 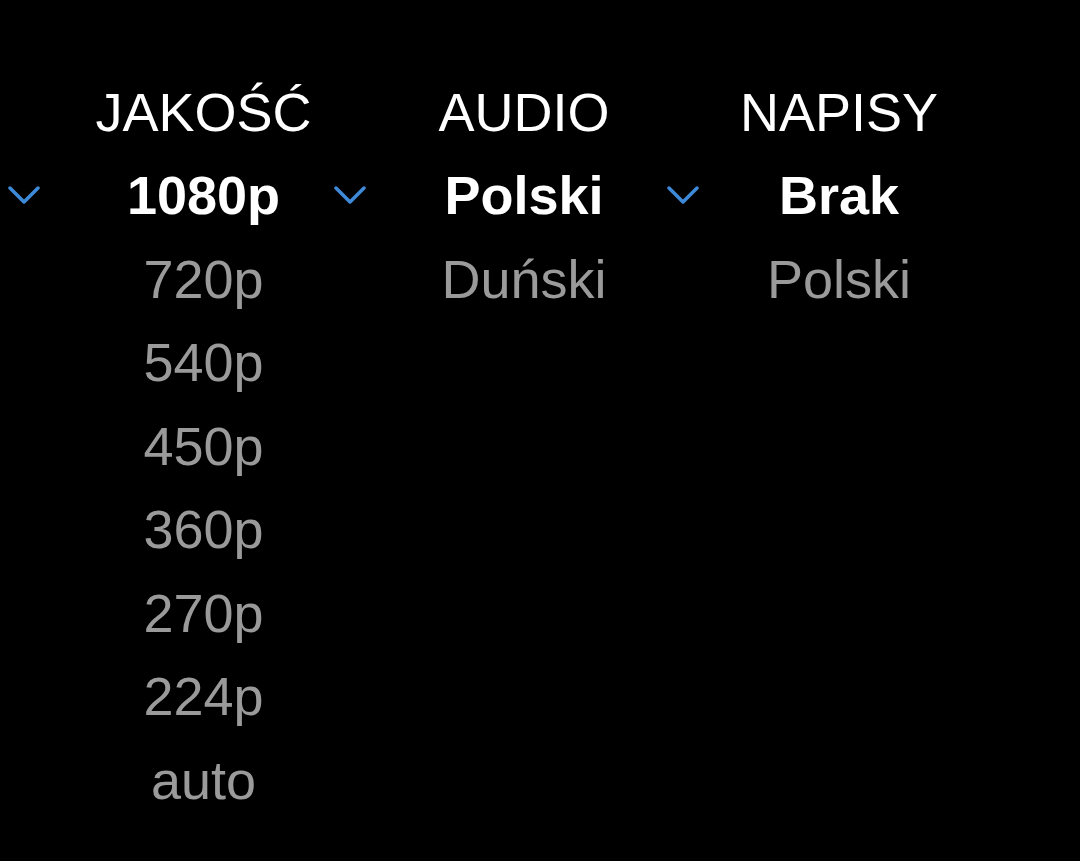 I want to click on menu-option: 1080p, so click(x=203, y=195).